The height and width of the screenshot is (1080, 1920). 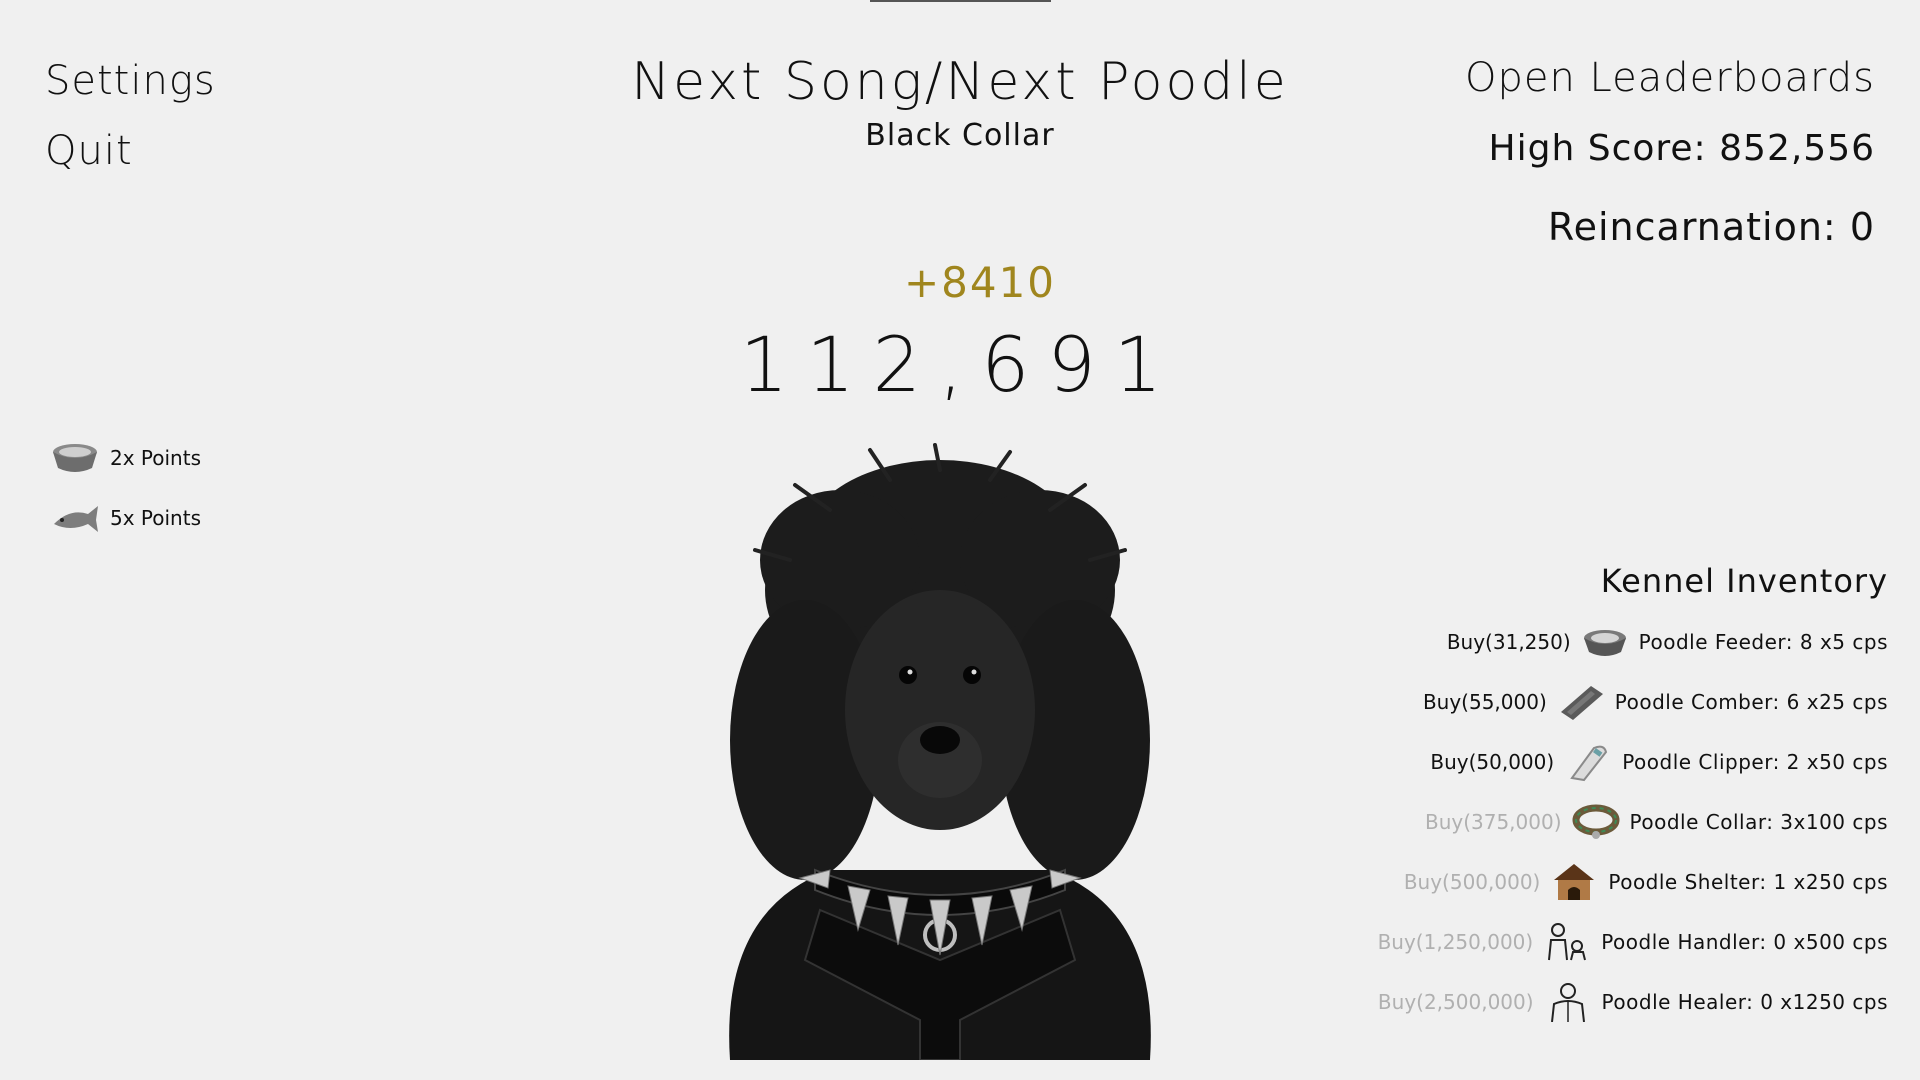 I want to click on next-song-button: Next Song/Next Poodle, so click(x=960, y=82).